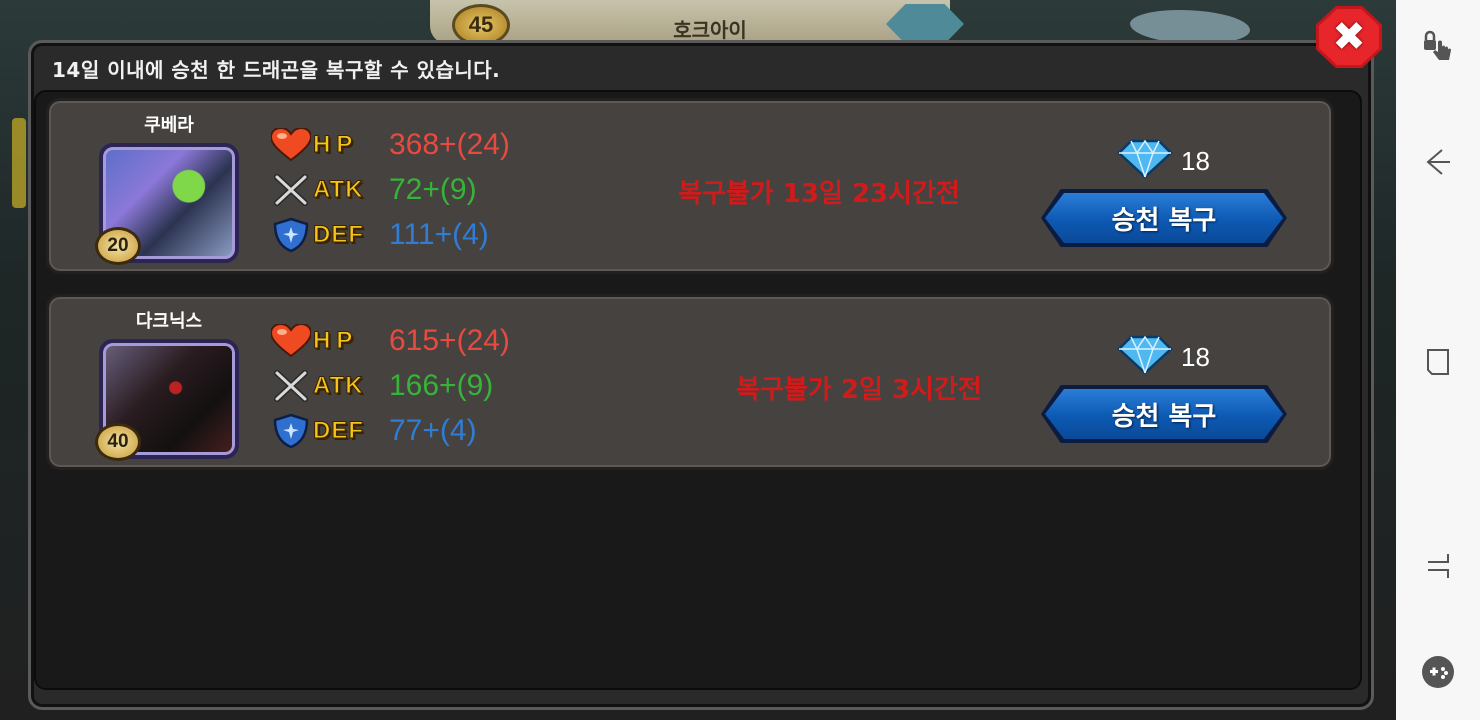  Describe the element at coordinates (1438, 566) in the screenshot. I see `home-icon` at that location.